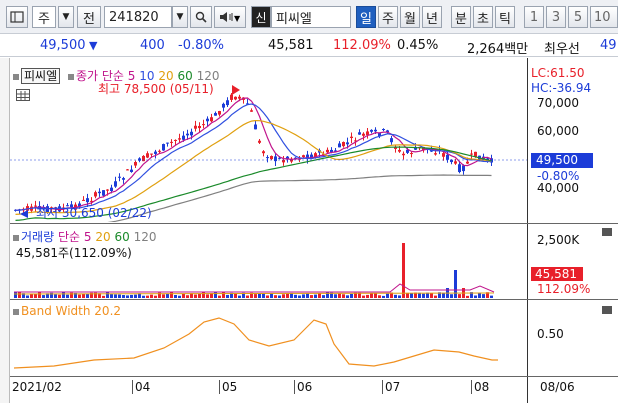 The image size is (618, 403). Describe the element at coordinates (93, 45) in the screenshot. I see `down-arrow-icon: ▼` at that location.